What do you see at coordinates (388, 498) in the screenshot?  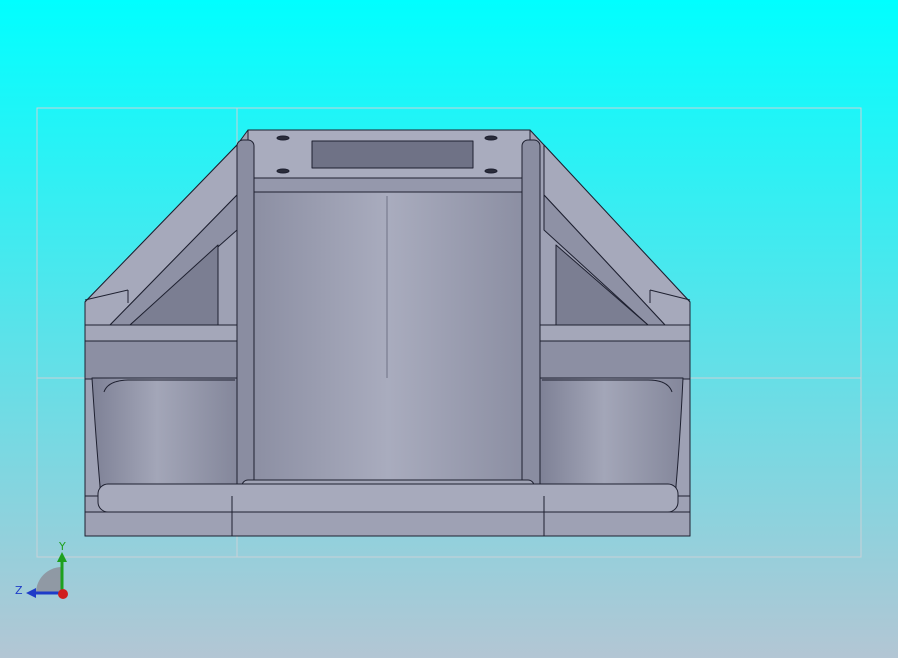 I see `base-fillet` at bounding box center [388, 498].